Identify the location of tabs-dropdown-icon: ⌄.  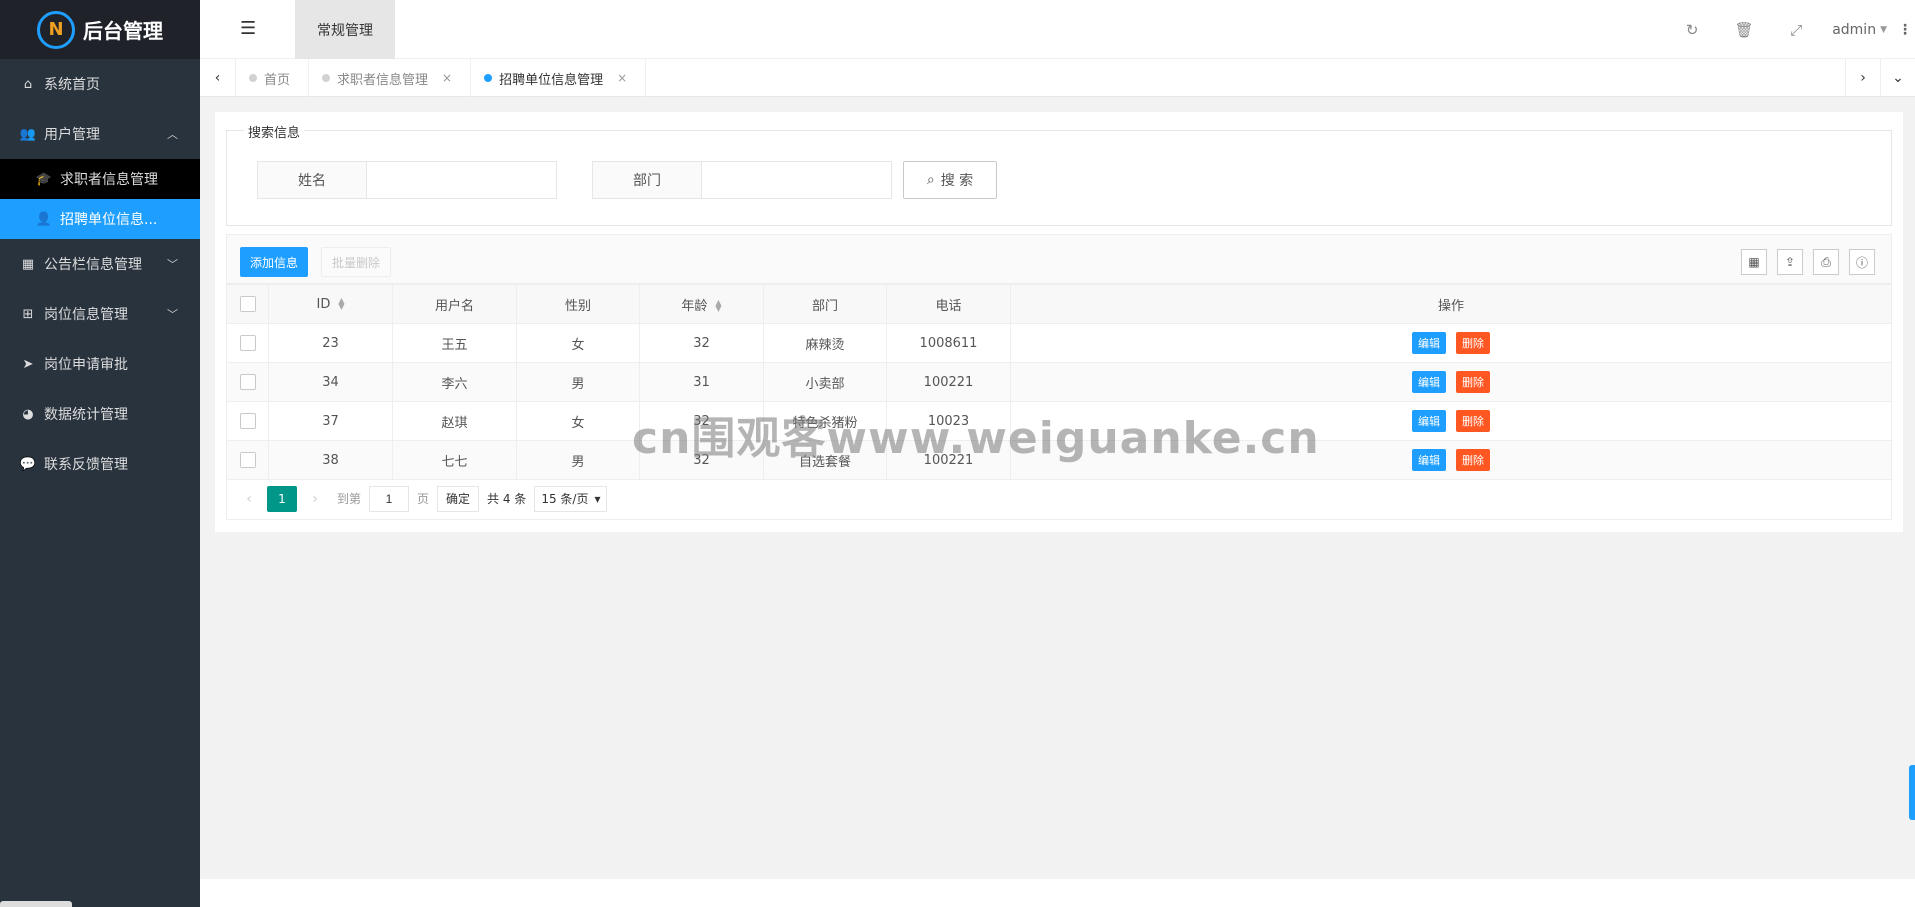
(1897, 78).